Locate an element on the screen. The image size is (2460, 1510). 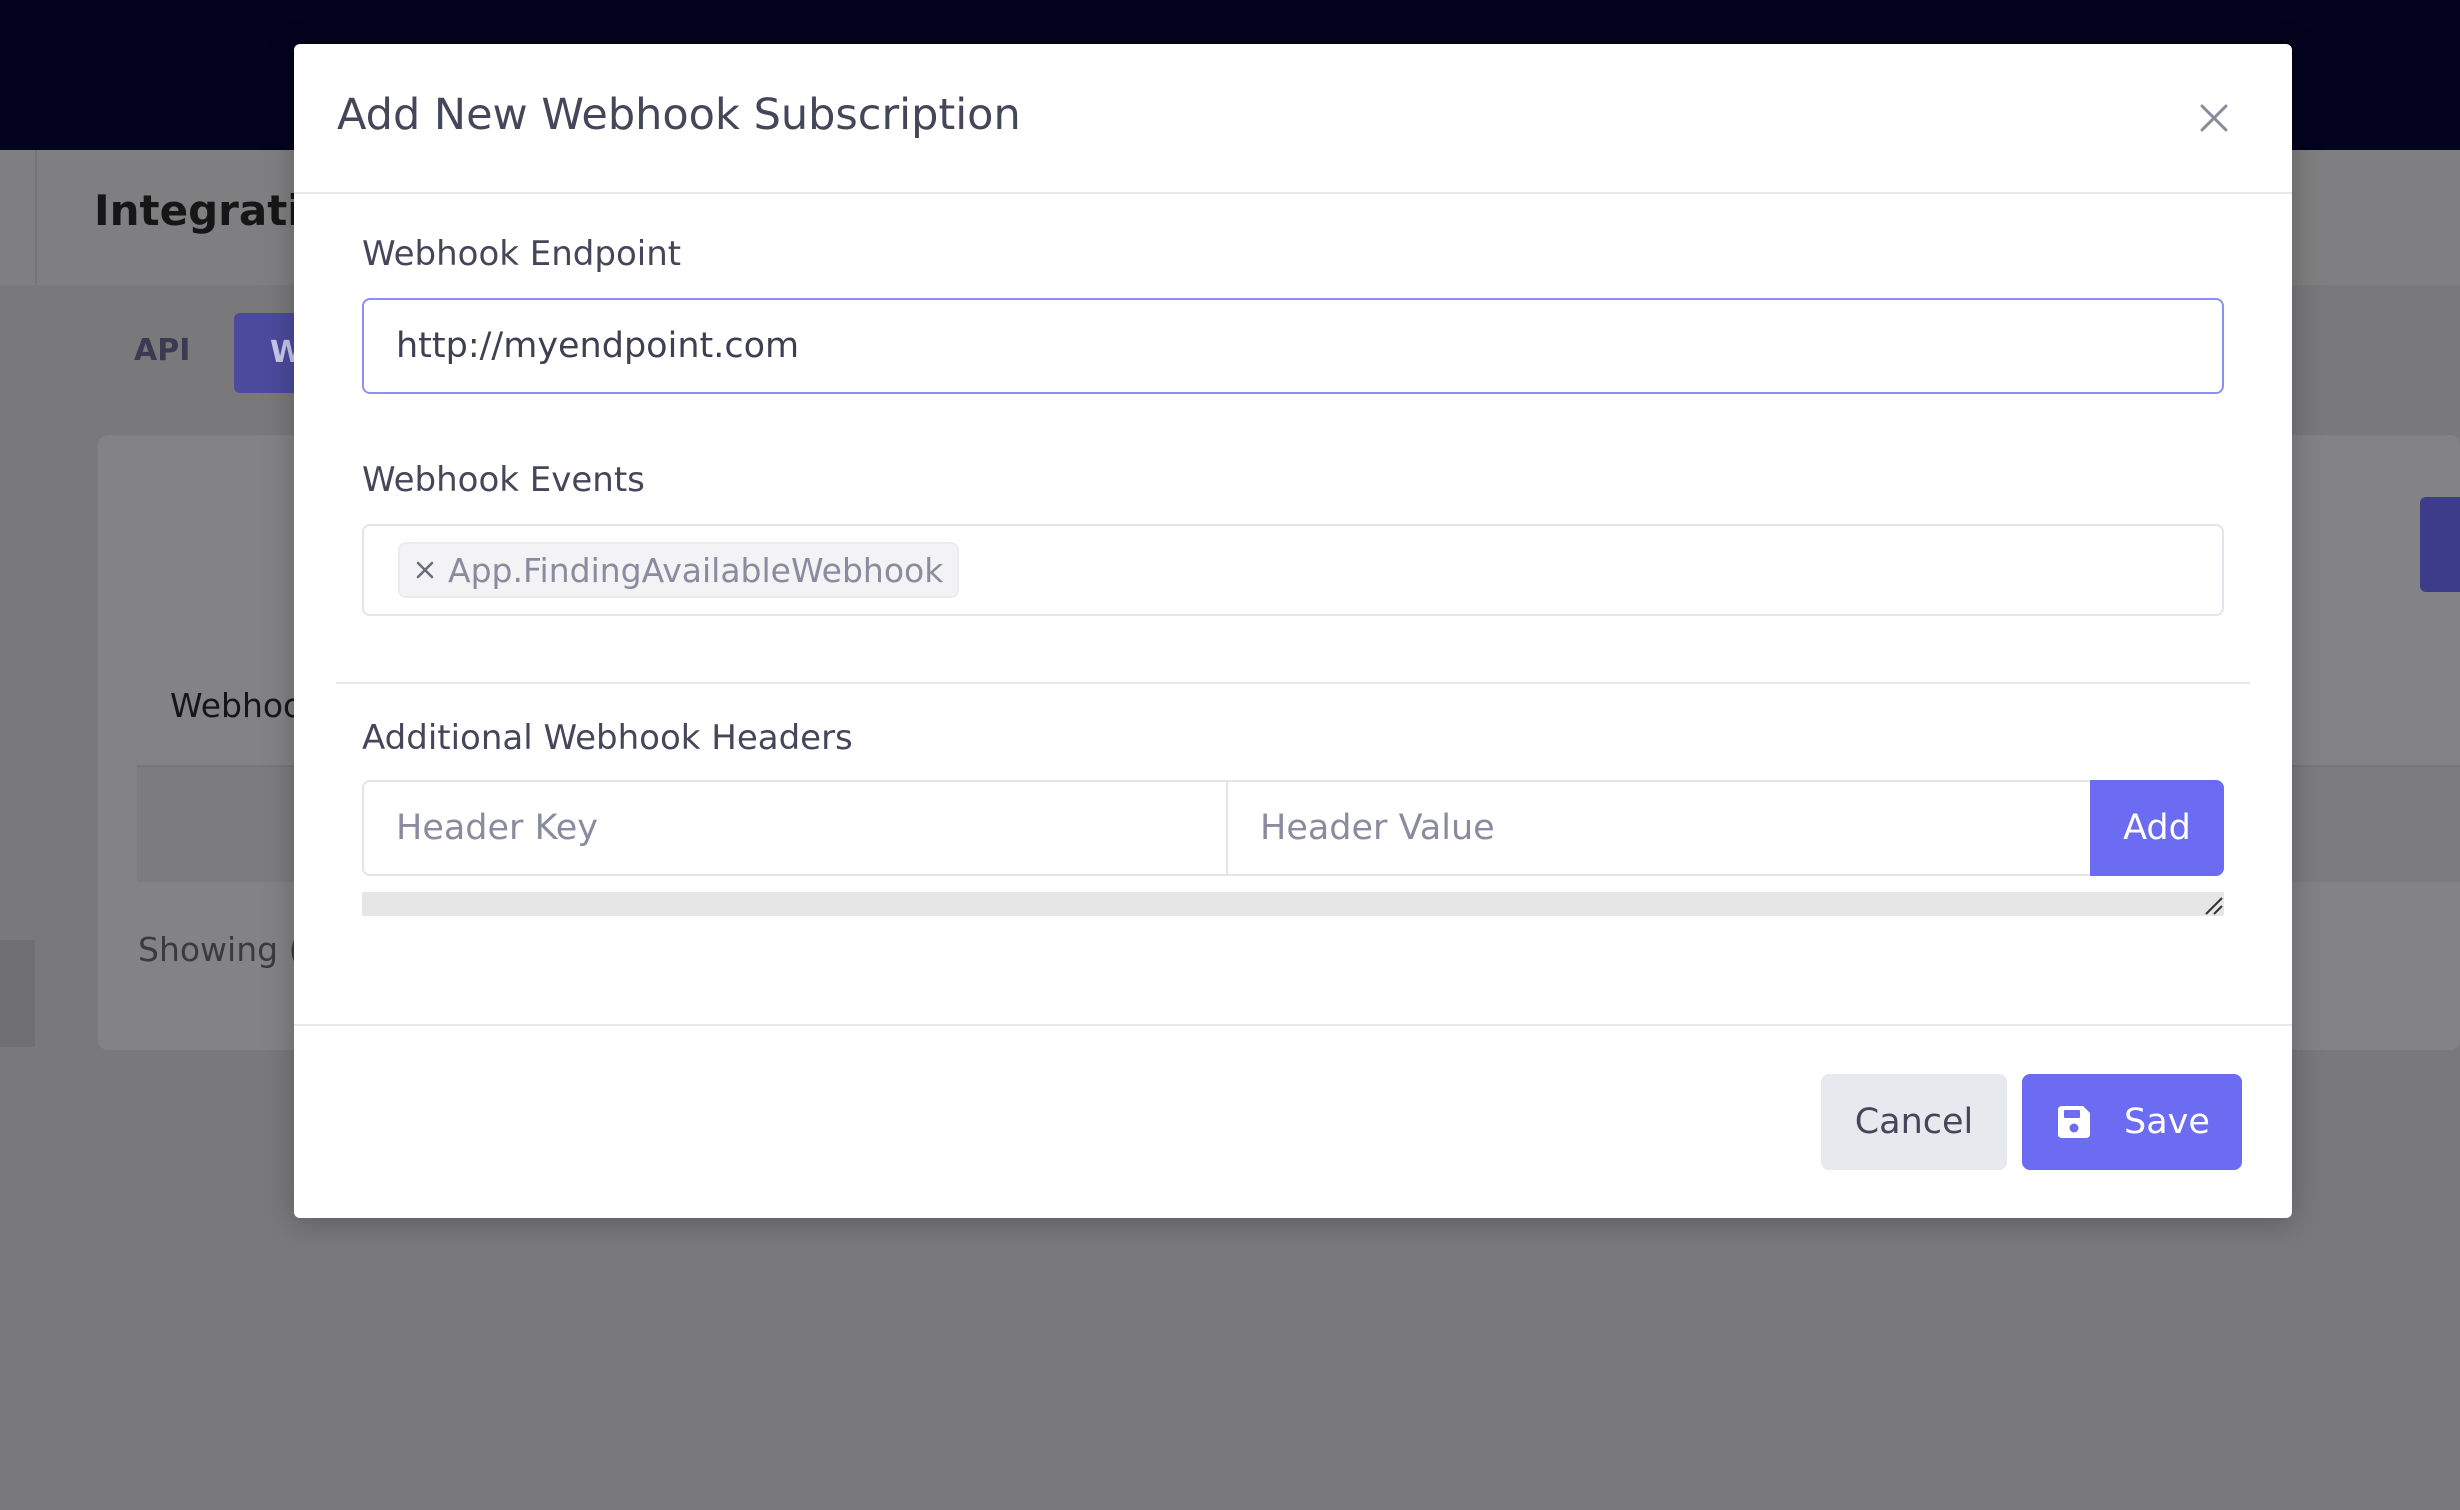
save-button: Save is located at coordinates (2132, 1122).